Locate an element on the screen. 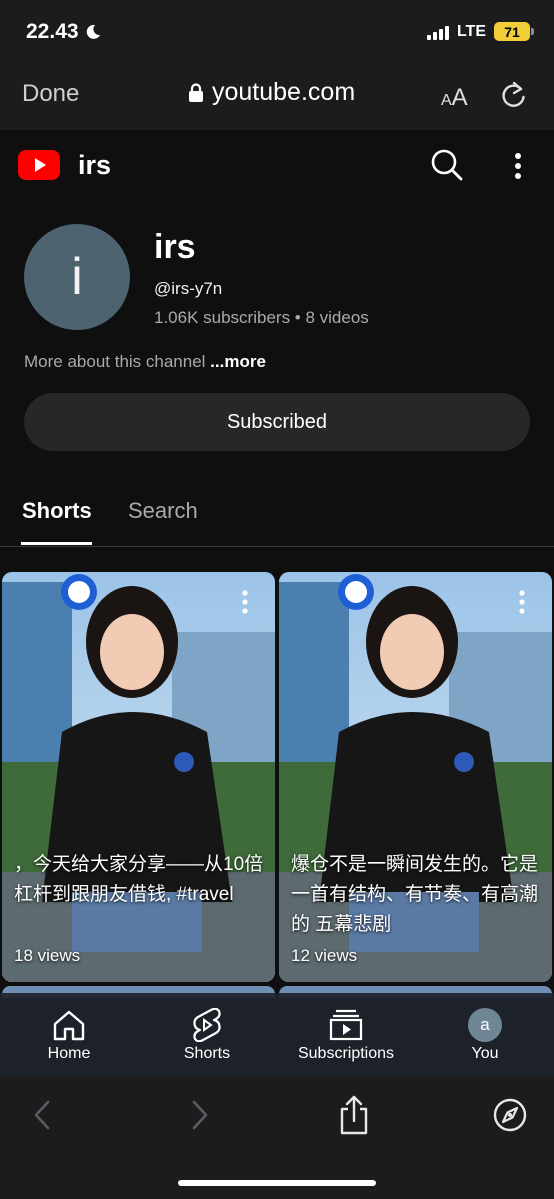 The height and width of the screenshot is (1199, 554). back-button is located at coordinates (42, 1117).